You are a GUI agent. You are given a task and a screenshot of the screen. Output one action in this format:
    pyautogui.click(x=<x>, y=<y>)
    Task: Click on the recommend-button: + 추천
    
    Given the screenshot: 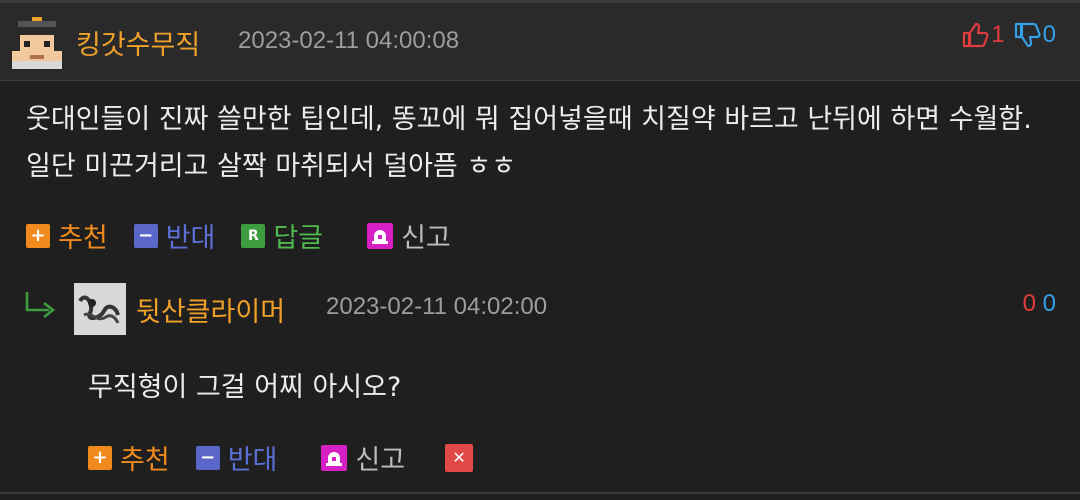 What is the action you would take?
    pyautogui.click(x=67, y=235)
    